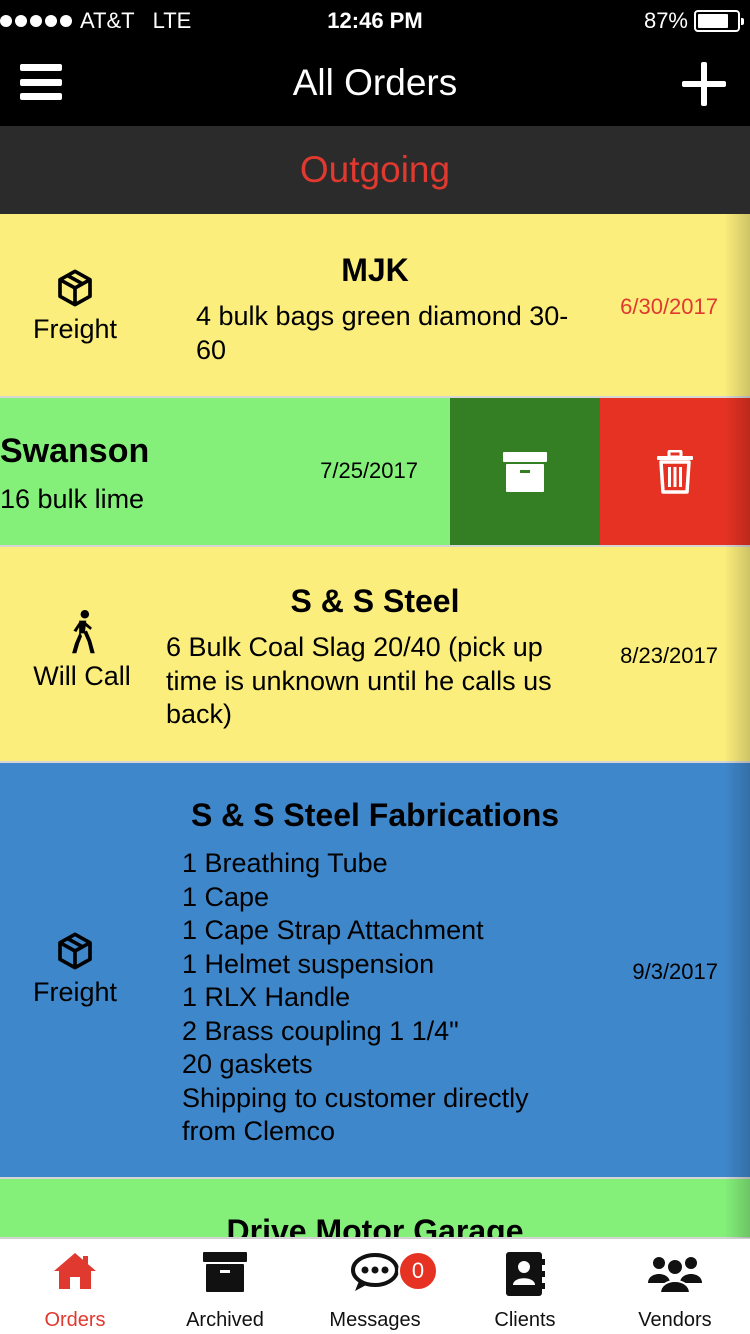 The image size is (750, 1334). I want to click on tab-archived: Archived, so click(225, 1286).